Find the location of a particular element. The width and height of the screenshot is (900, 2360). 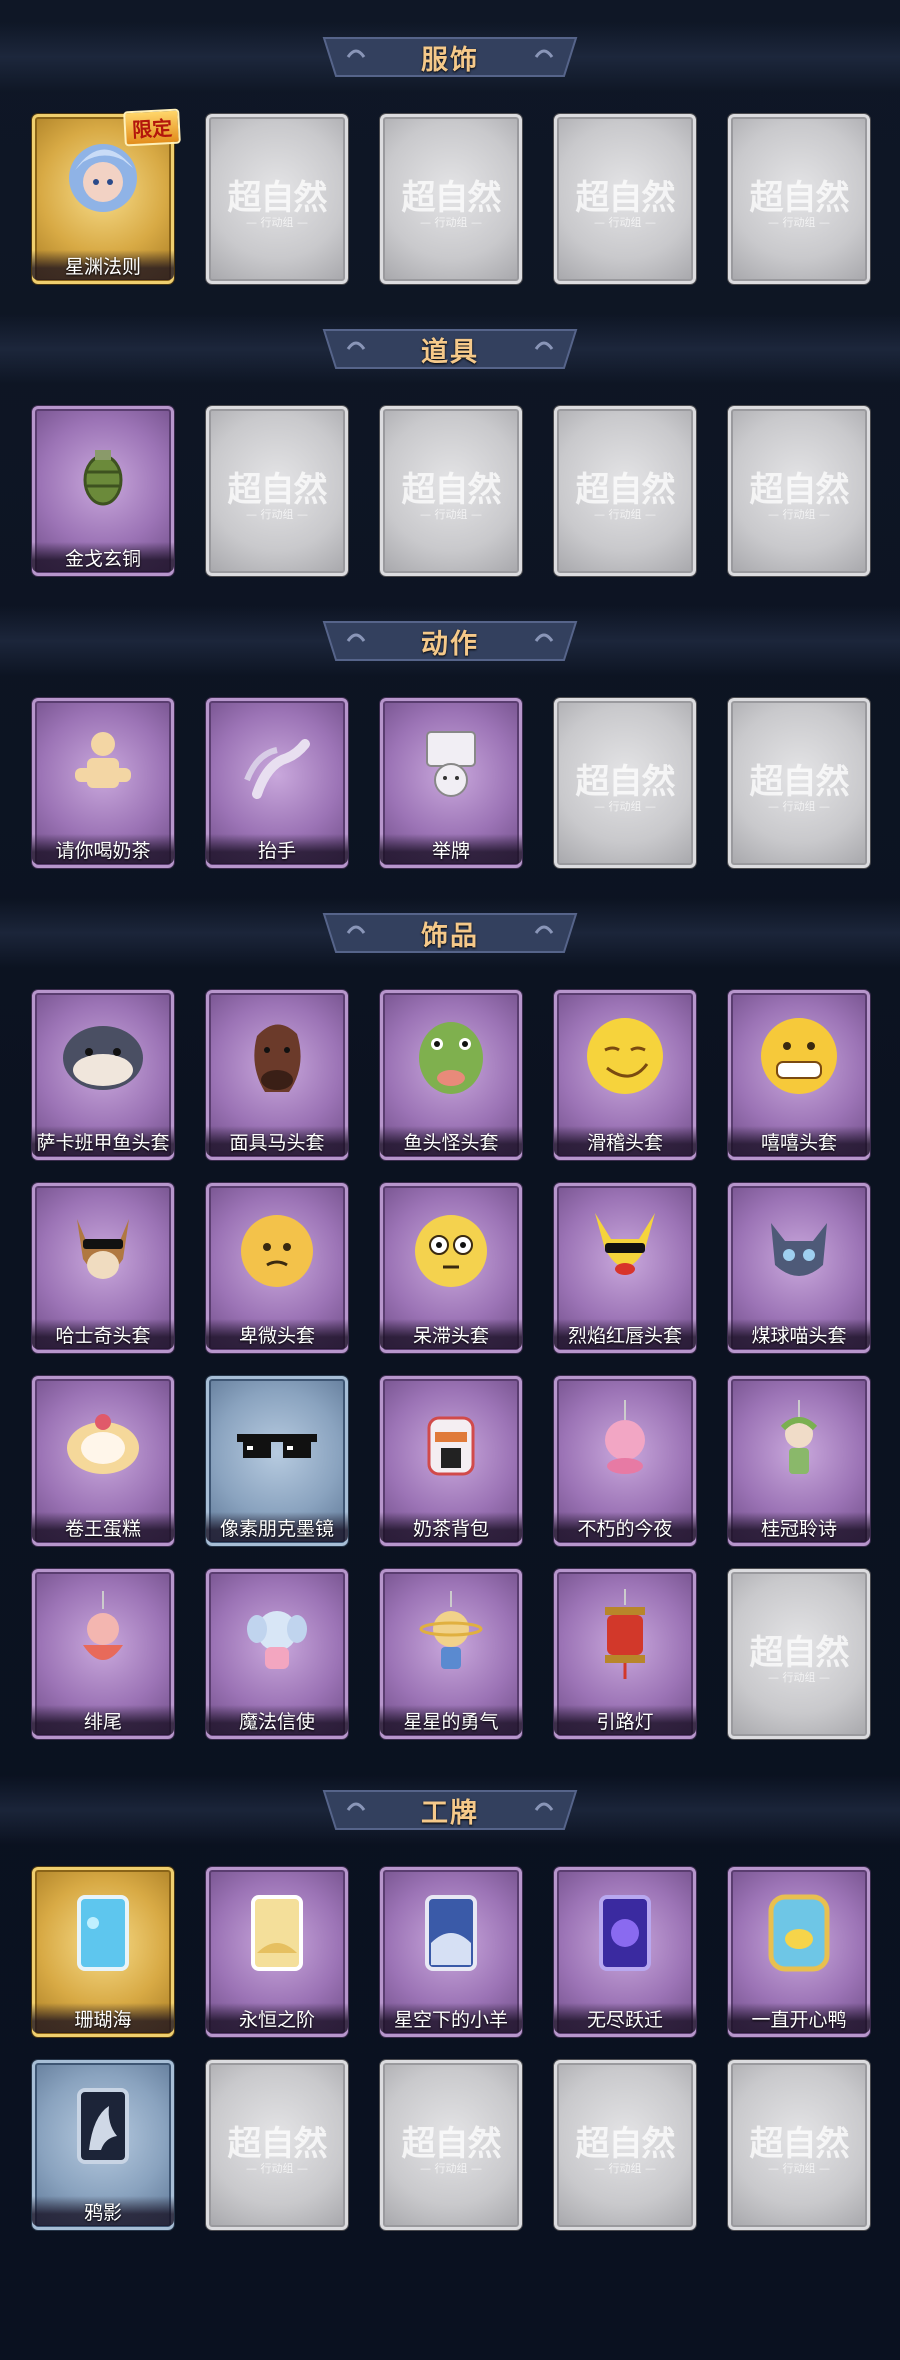

horse-head-icon is located at coordinates (277, 1056).